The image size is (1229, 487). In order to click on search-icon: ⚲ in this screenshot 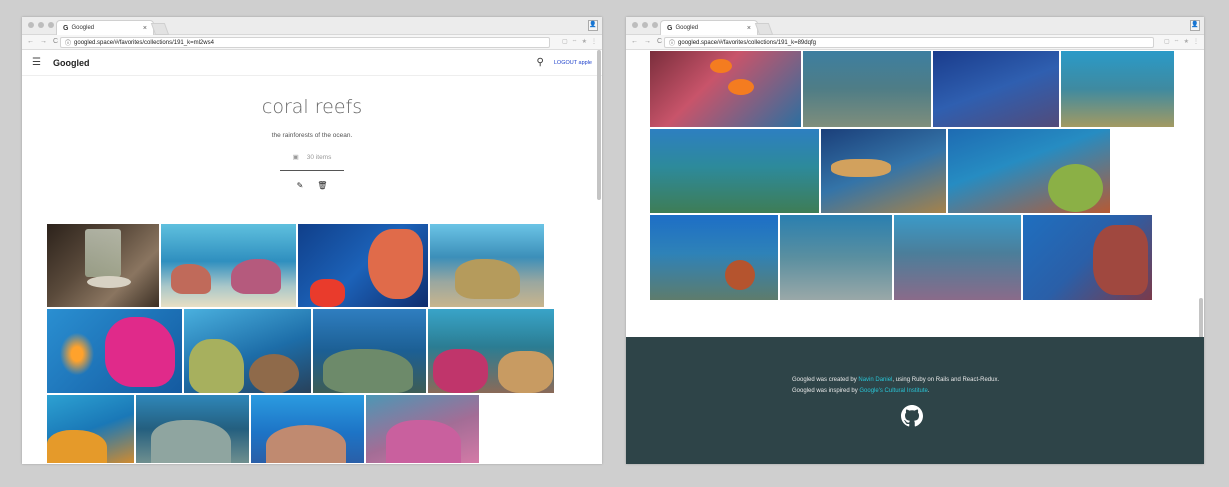, I will do `click(540, 62)`.